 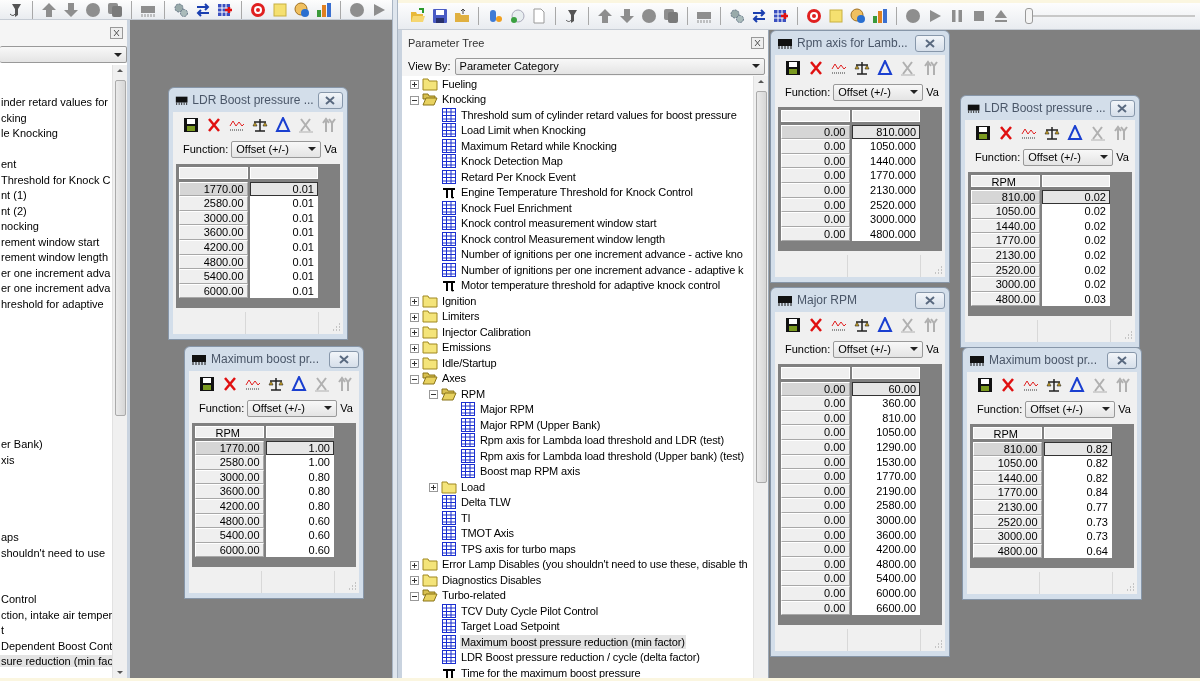 I want to click on tree-item: Number of ignitions per one increment advance - active kno, so click(x=602, y=254).